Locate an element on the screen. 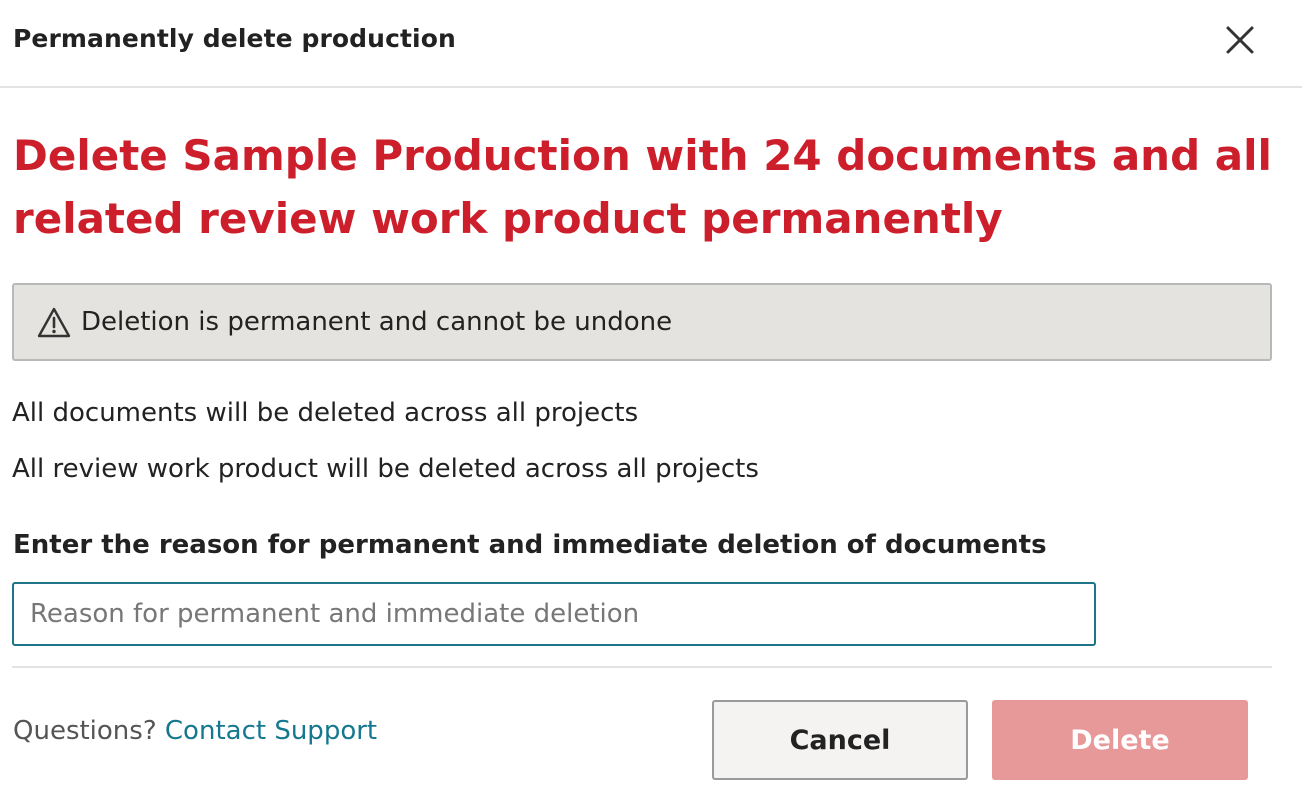 The height and width of the screenshot is (798, 1302). cancel-button: Cancel is located at coordinates (840, 740).